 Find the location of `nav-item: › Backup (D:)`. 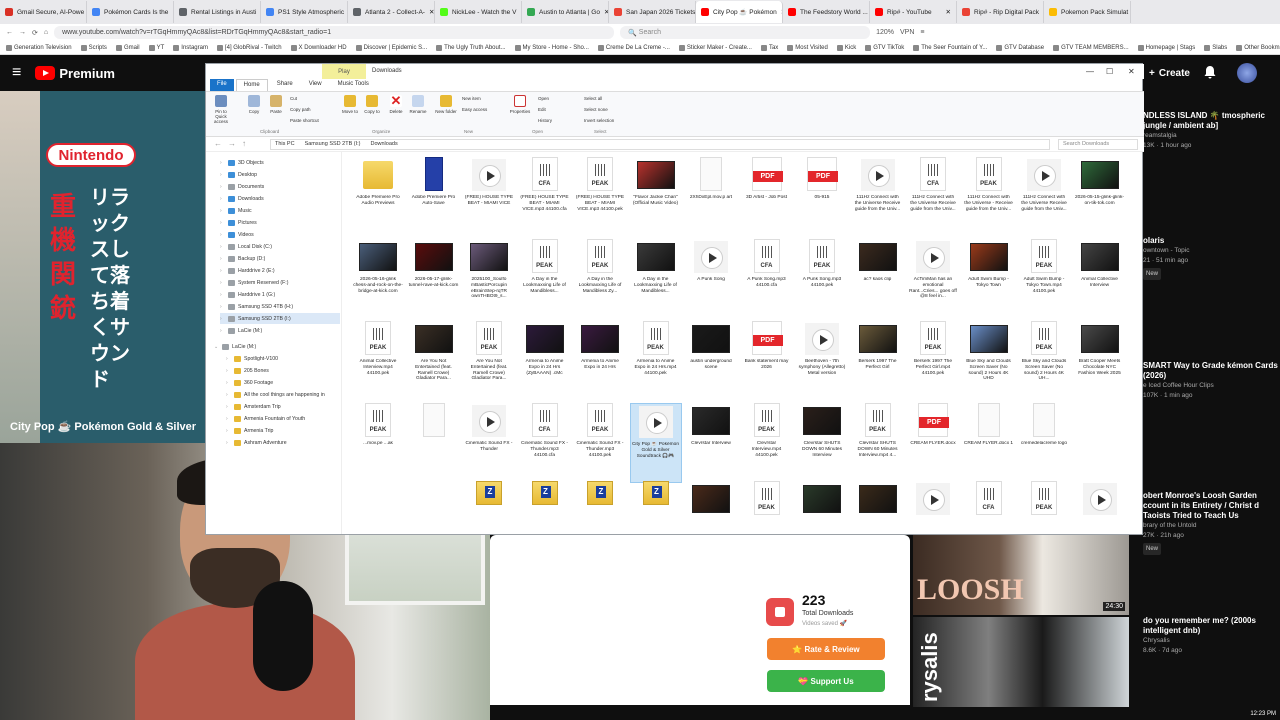

nav-item: › Backup (D:) is located at coordinates (242, 258).